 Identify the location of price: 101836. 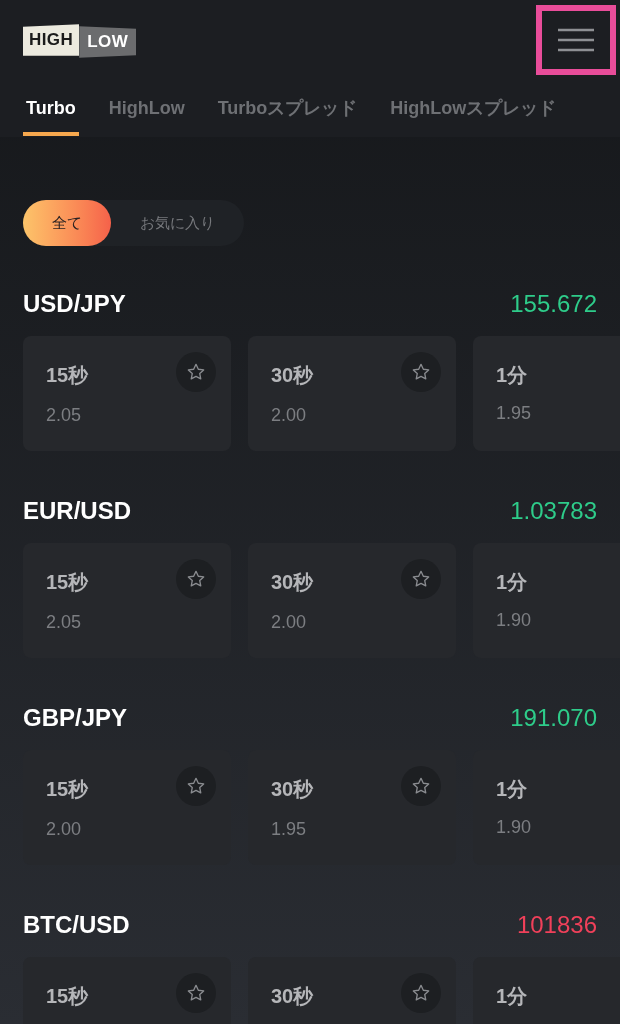
(556, 925).